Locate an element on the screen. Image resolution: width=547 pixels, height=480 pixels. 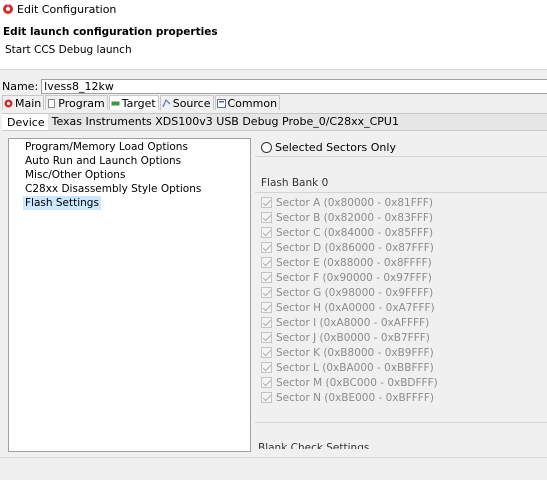
selected-sectors-only-label: Selected Sectors Only is located at coordinates (335, 147).